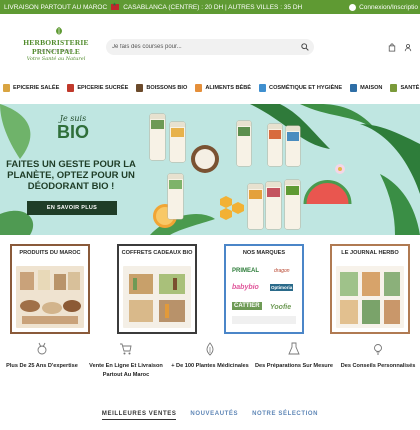  Describe the element at coordinates (31, 88) in the screenshot. I see `category-epicerie-salee: EPICERIE SALÉE` at that location.